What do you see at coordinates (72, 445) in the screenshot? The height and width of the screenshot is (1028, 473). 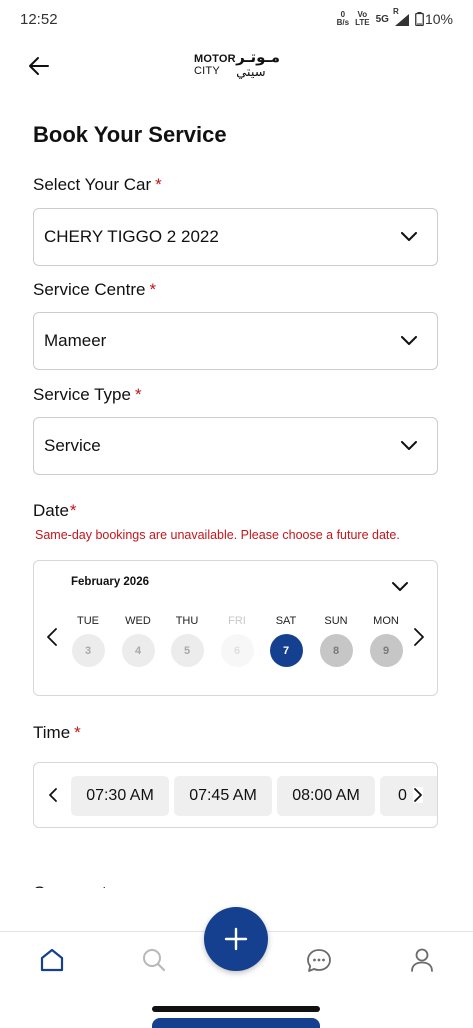 I see `type-select-value: Service` at bounding box center [72, 445].